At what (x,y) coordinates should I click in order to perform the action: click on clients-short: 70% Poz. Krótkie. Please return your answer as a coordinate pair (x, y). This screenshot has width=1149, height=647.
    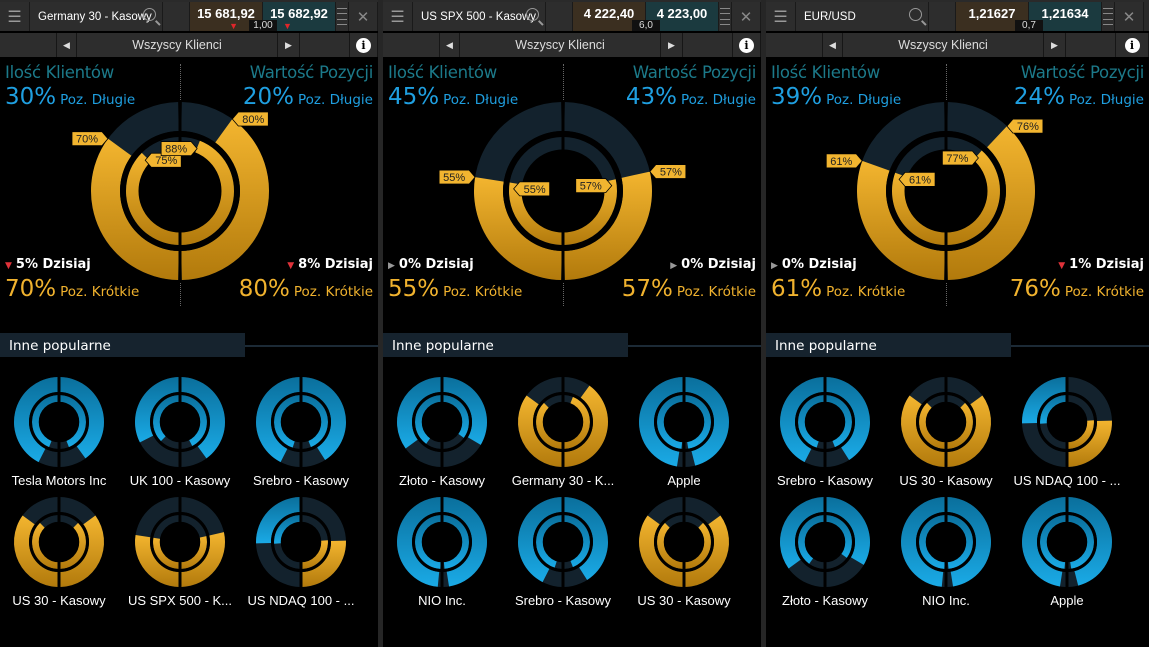
    Looking at the image, I should click on (72, 289).